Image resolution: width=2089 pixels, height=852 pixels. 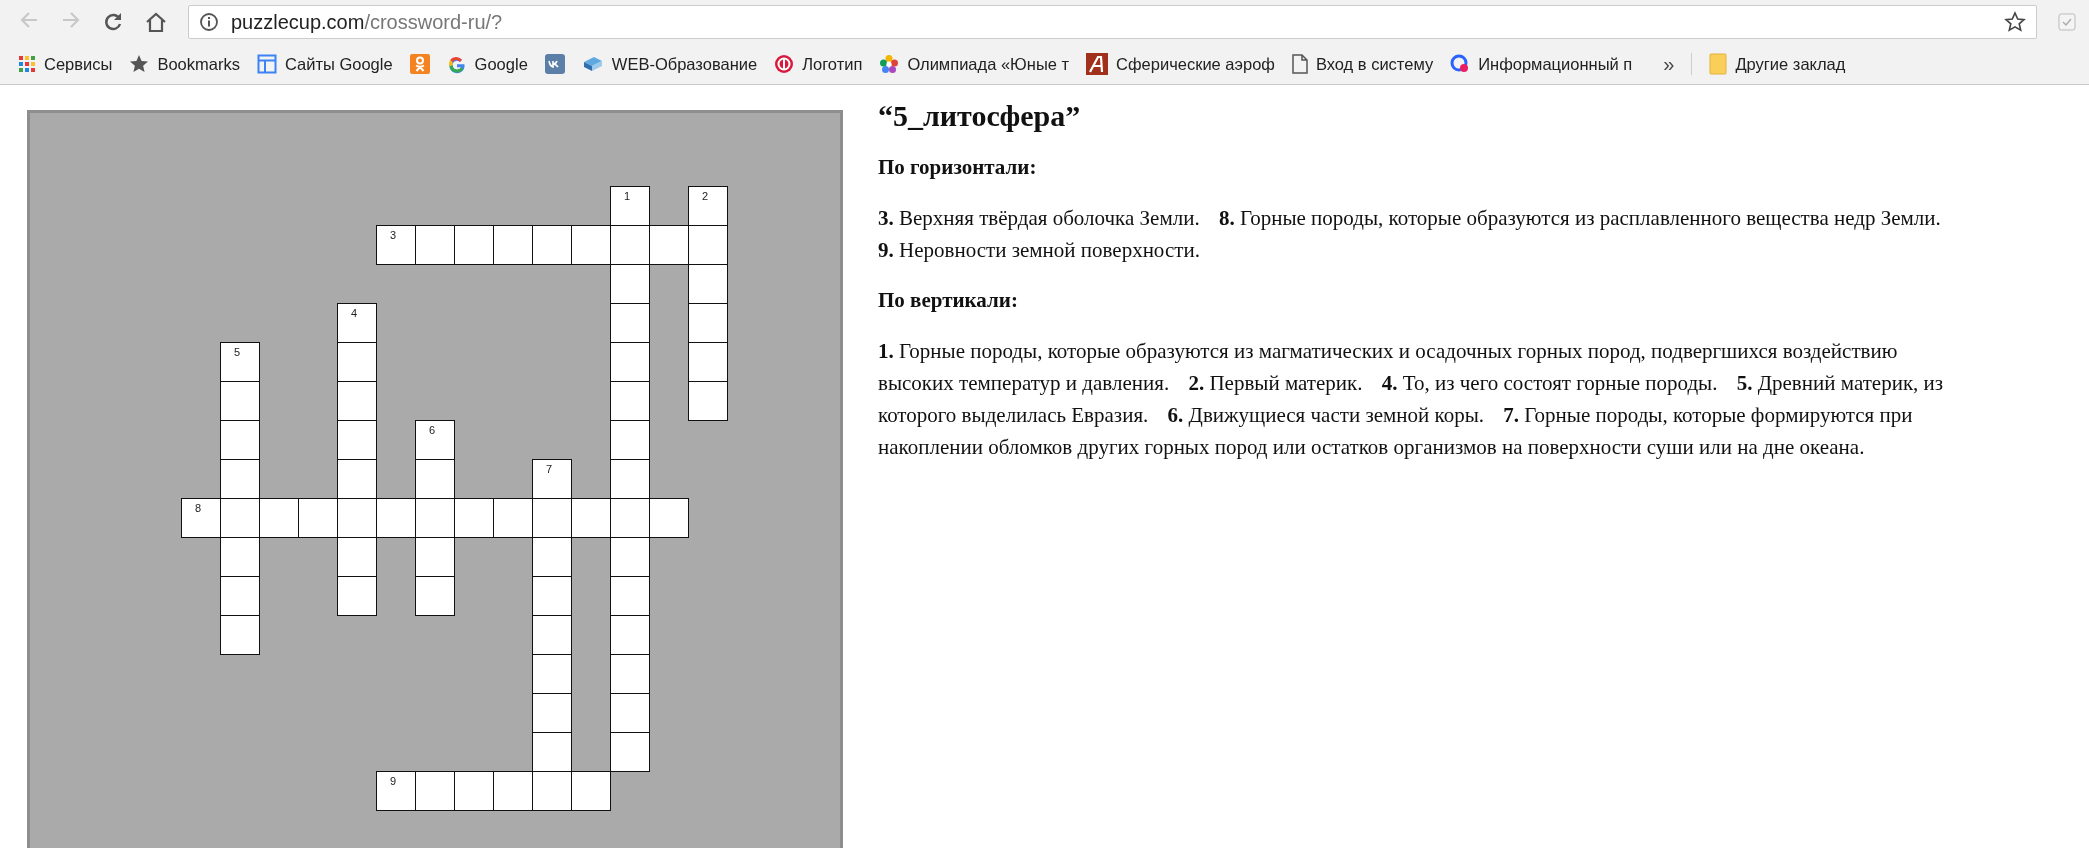 What do you see at coordinates (201, 518) in the screenshot?
I see `letter-cell: 8` at bounding box center [201, 518].